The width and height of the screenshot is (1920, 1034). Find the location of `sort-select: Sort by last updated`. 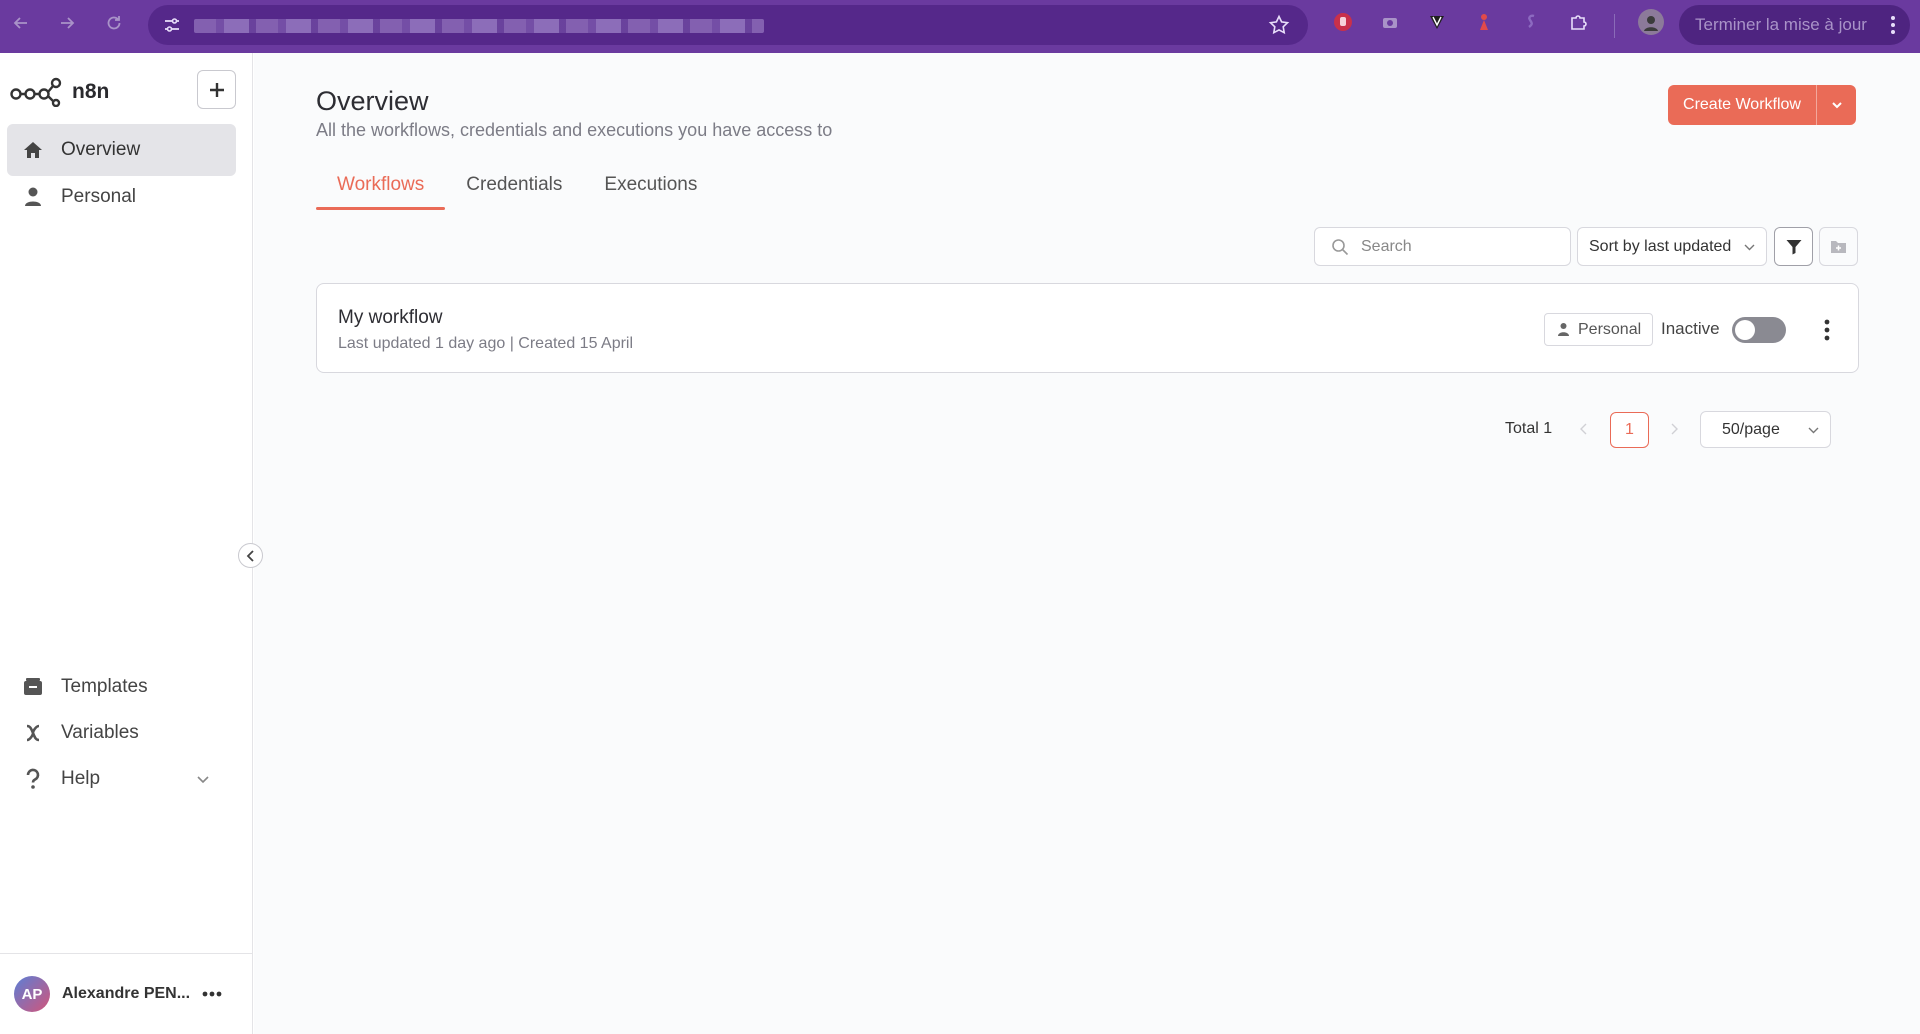

sort-select: Sort by last updated is located at coordinates (1672, 246).